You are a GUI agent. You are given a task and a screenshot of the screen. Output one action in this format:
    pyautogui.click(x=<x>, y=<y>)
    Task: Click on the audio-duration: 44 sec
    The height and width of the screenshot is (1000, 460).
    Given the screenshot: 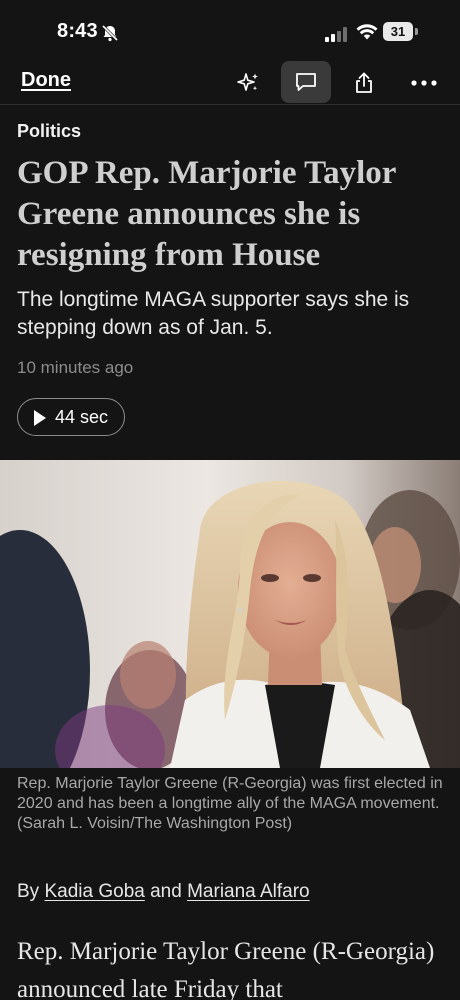 What is the action you would take?
    pyautogui.click(x=82, y=417)
    